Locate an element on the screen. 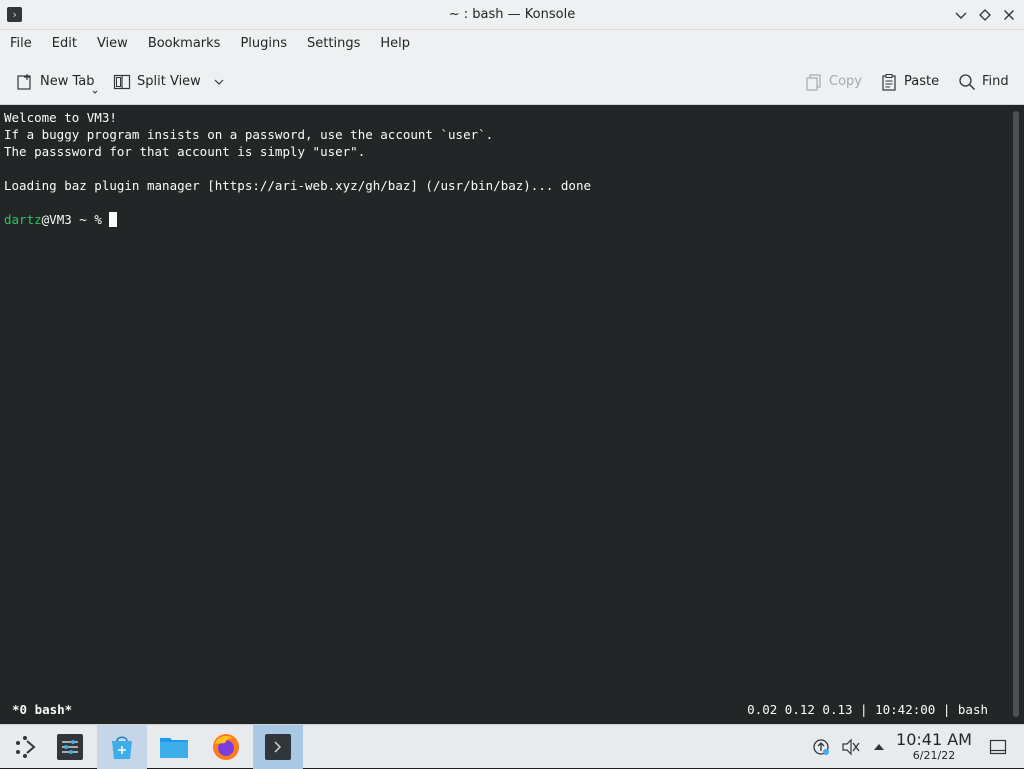 The height and width of the screenshot is (769, 1024). chevron-up-icon is located at coordinates (879, 747).